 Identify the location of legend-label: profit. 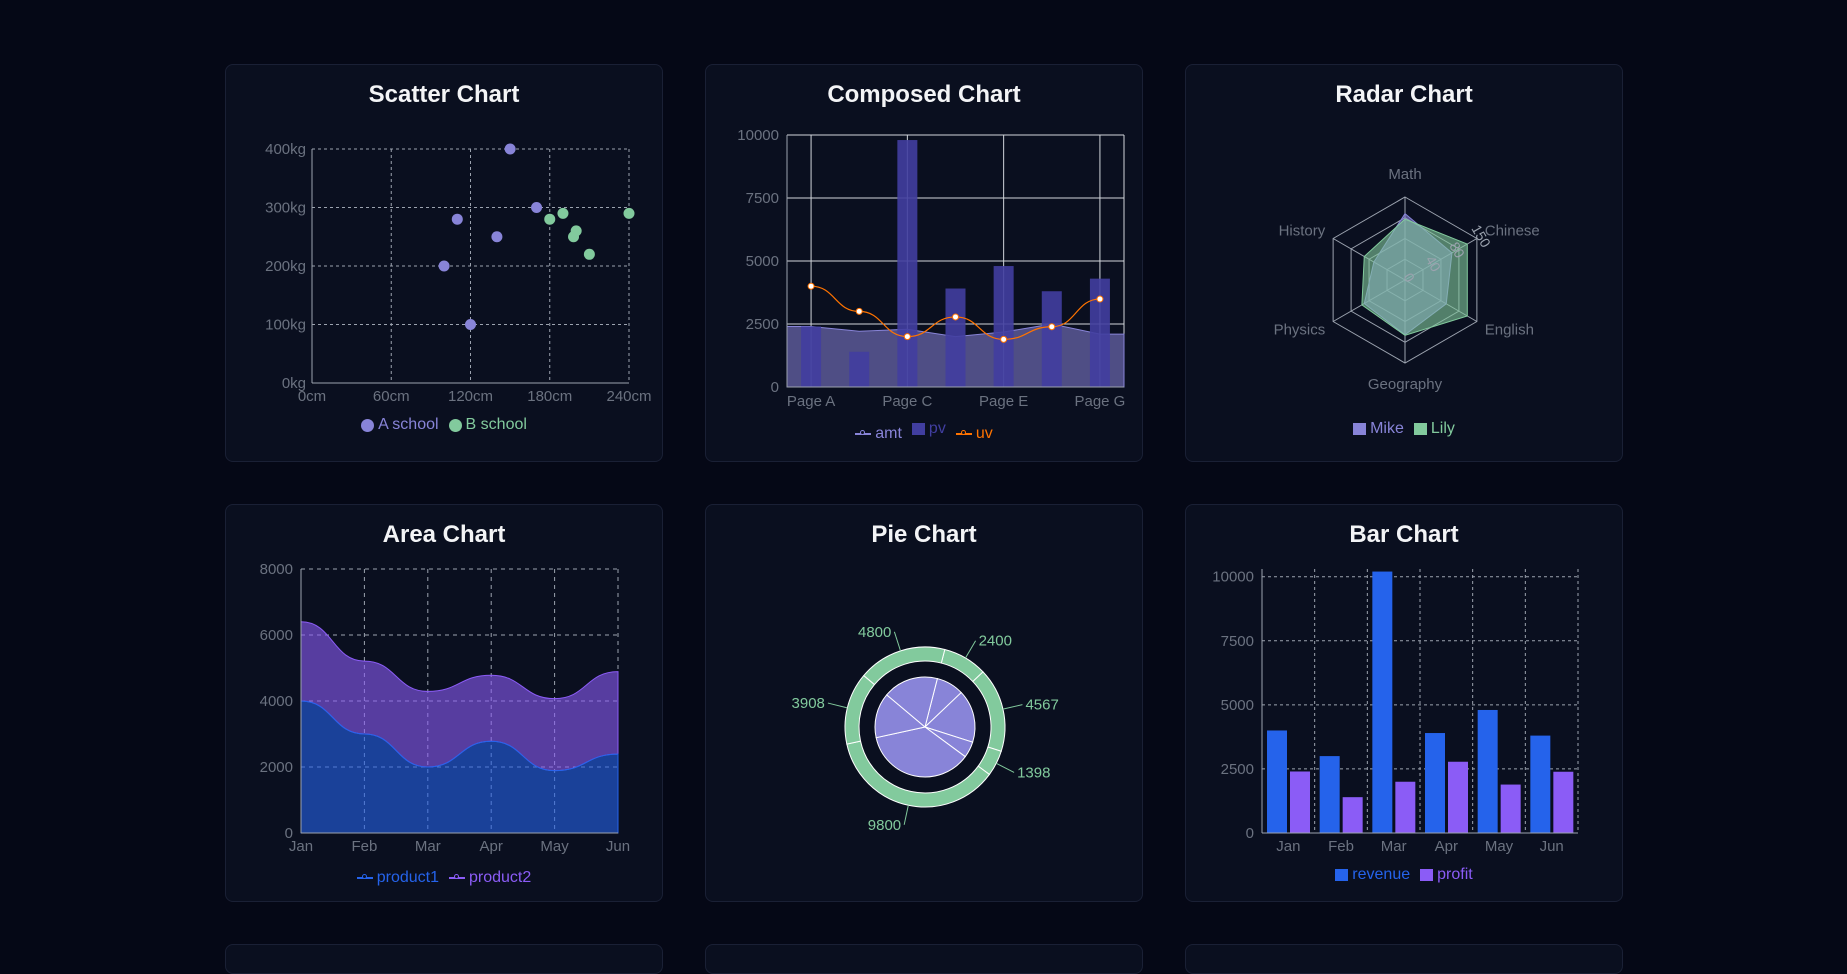
(1455, 874).